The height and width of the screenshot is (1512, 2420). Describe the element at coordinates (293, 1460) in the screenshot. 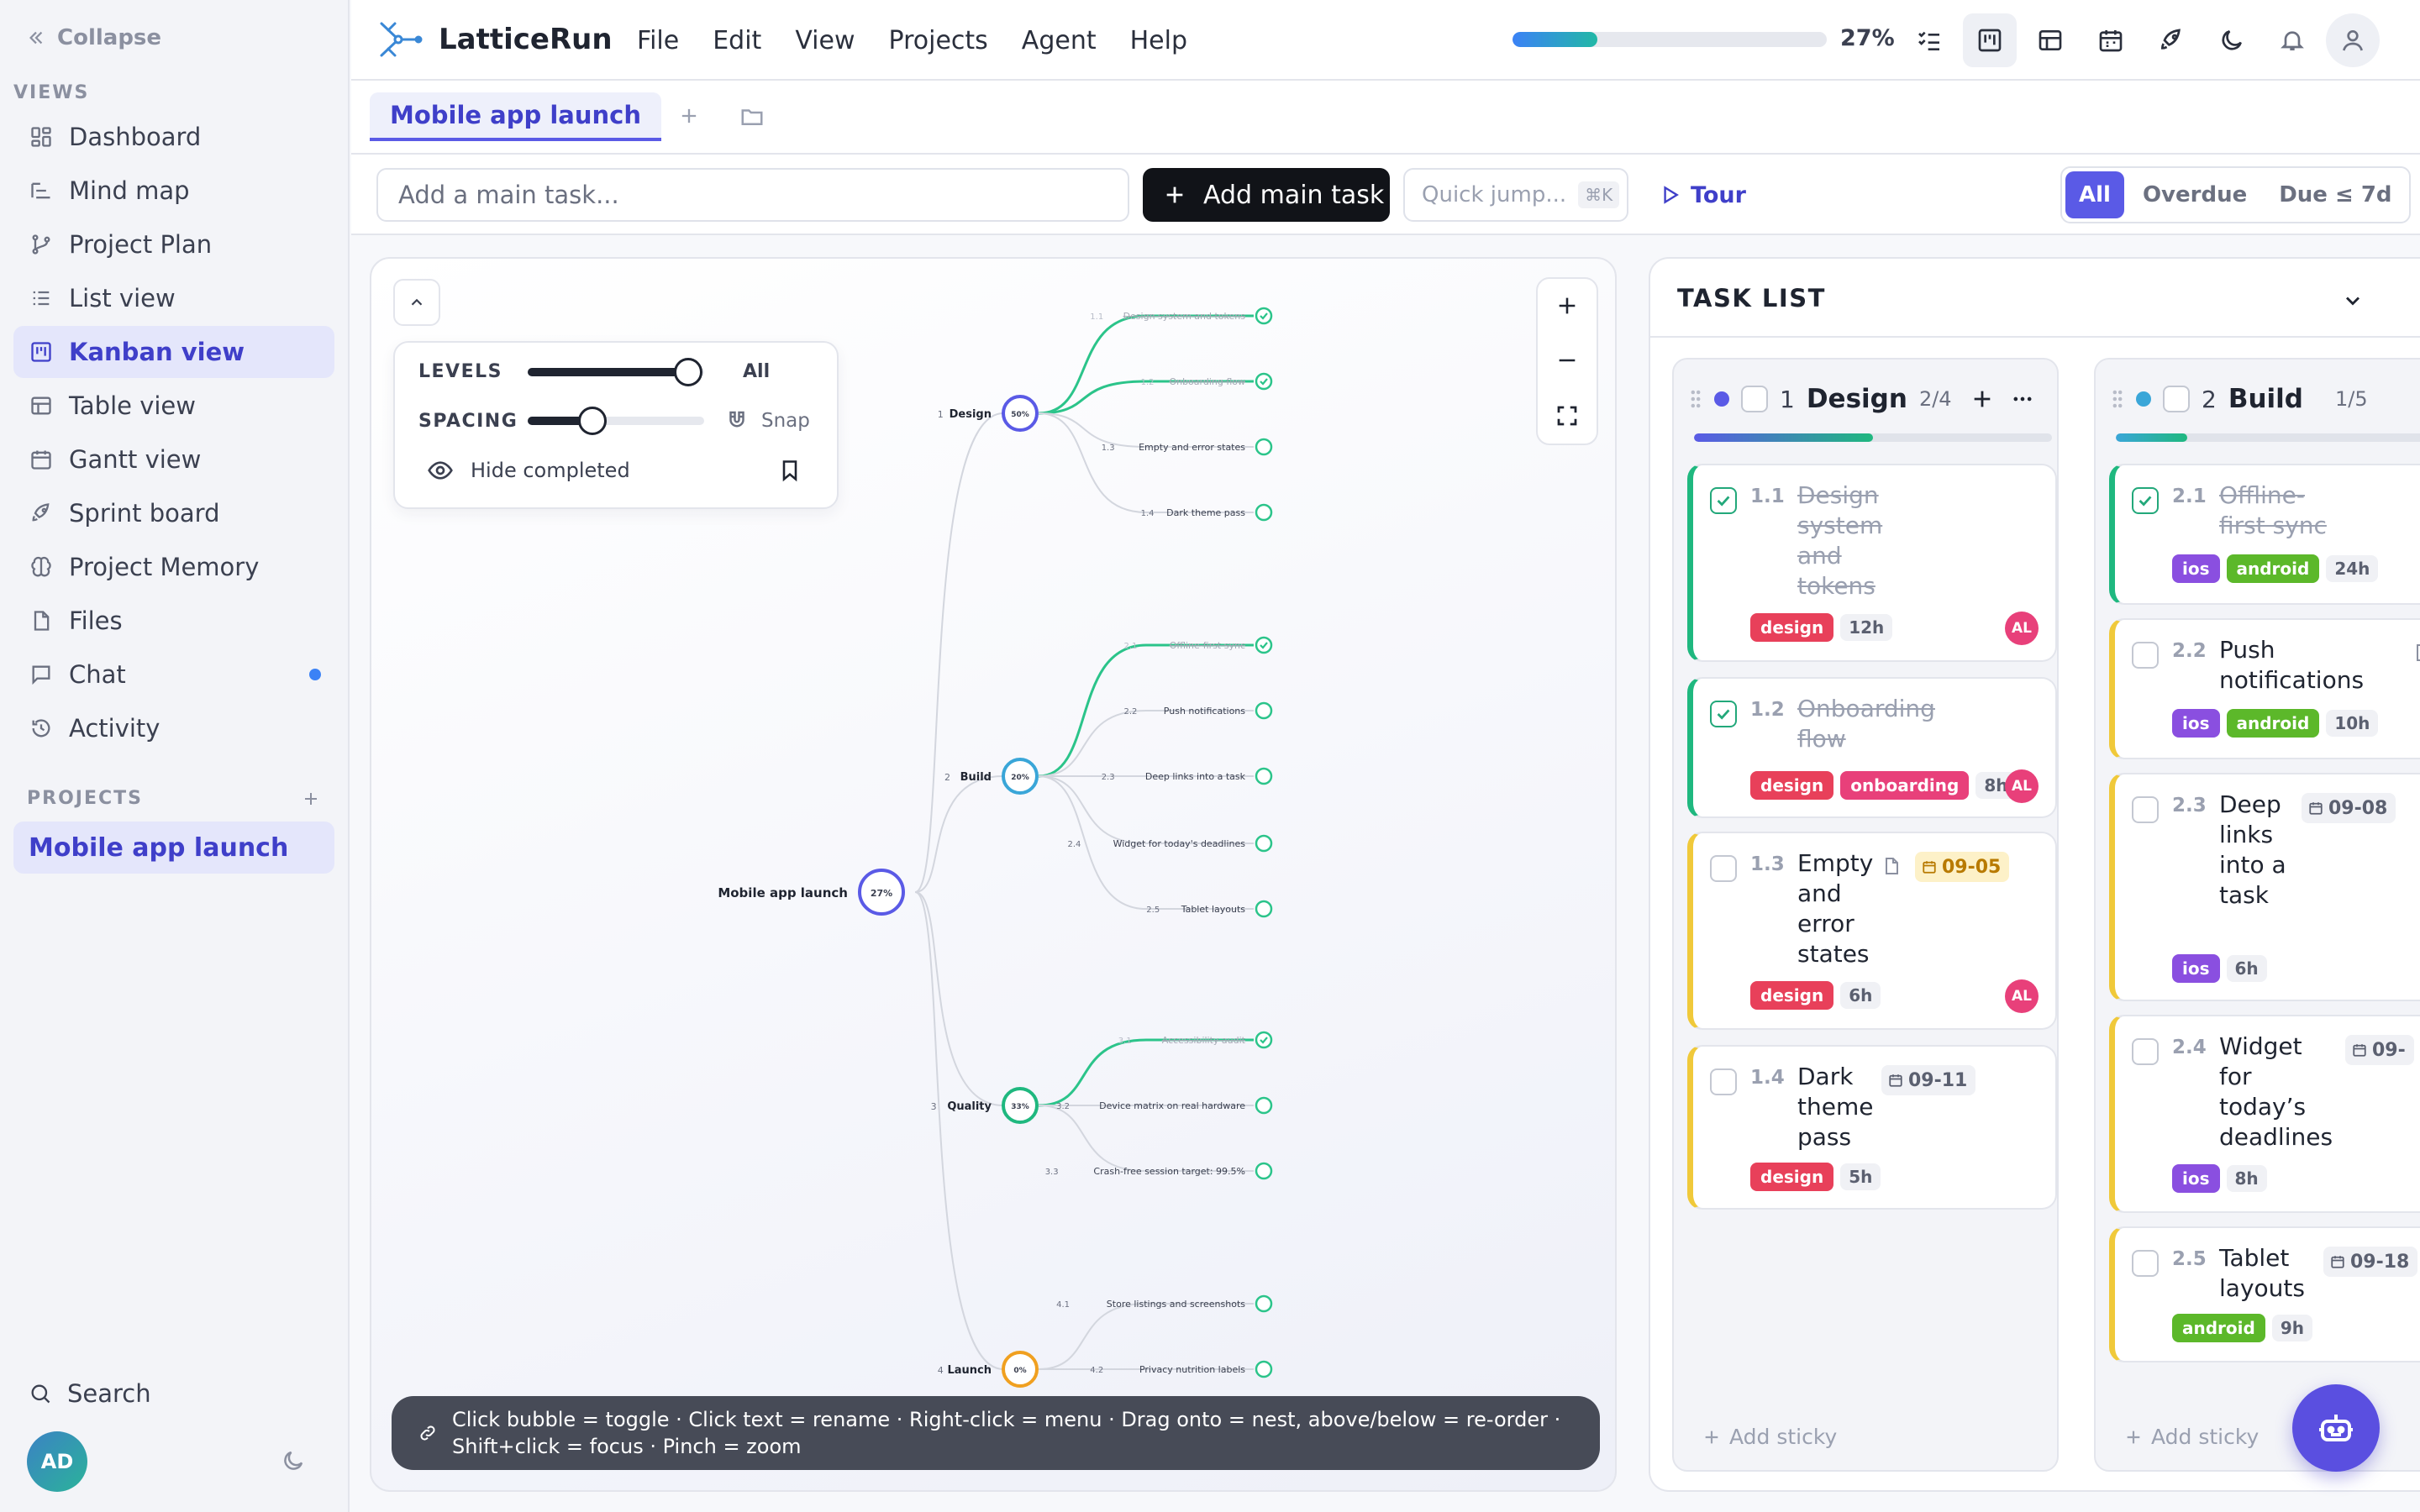

I see `theme-toggle-moon-icon` at that location.